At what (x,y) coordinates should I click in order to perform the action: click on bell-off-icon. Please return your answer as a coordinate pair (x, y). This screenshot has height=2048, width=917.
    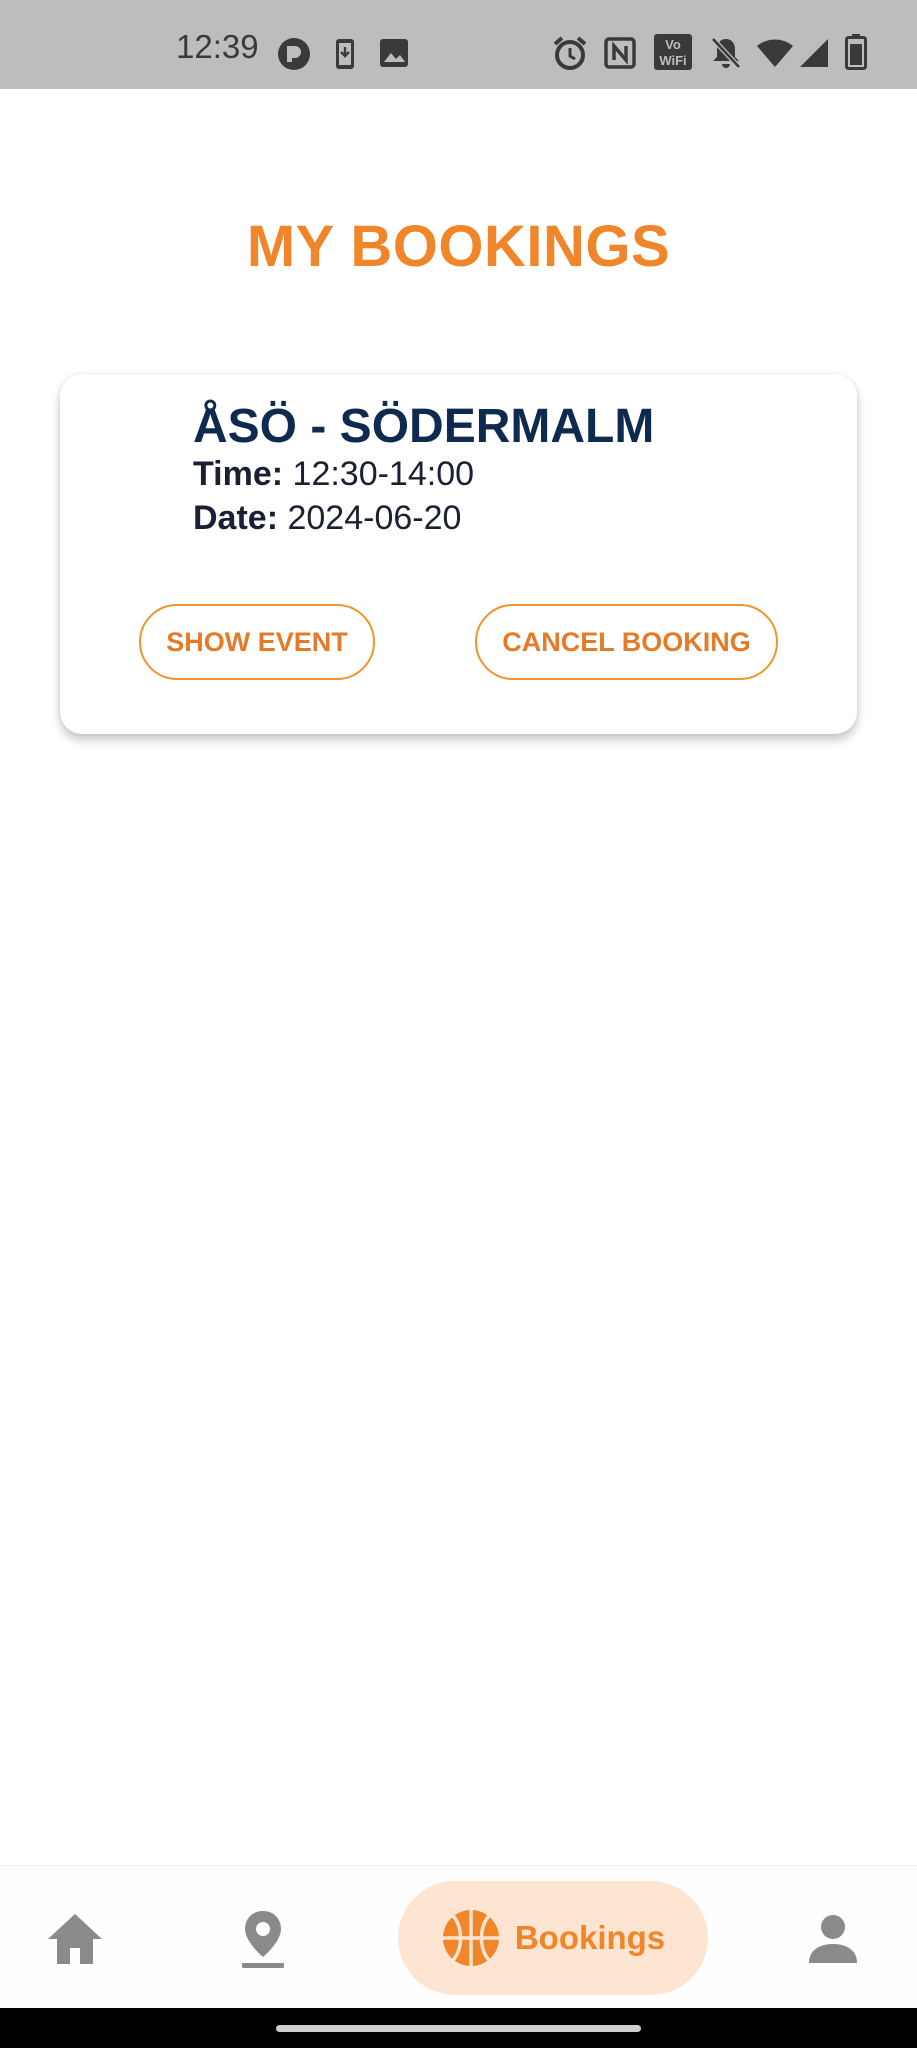
    Looking at the image, I should click on (726, 53).